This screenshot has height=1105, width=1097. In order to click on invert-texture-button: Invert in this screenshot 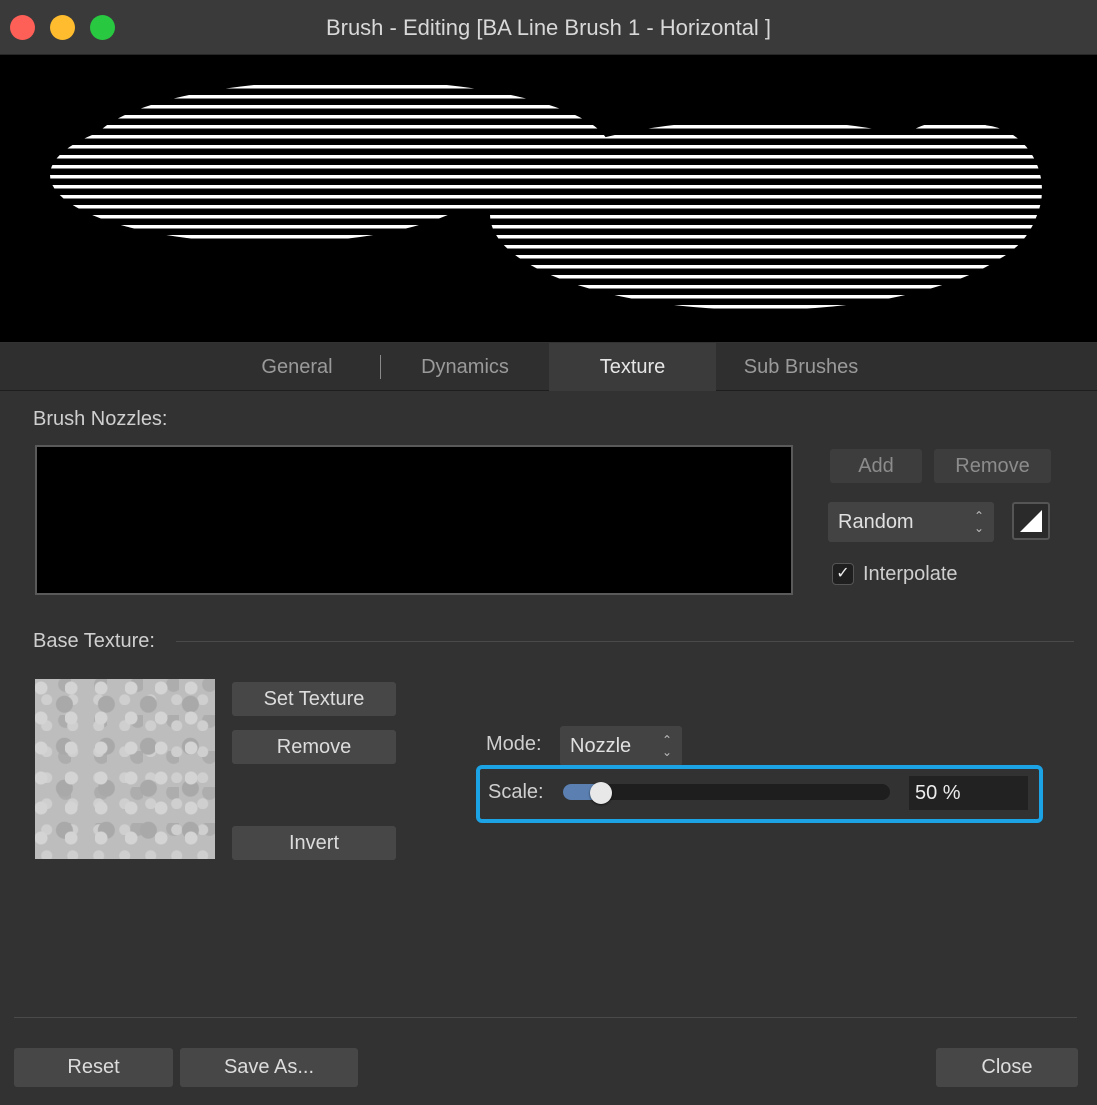, I will do `click(314, 843)`.